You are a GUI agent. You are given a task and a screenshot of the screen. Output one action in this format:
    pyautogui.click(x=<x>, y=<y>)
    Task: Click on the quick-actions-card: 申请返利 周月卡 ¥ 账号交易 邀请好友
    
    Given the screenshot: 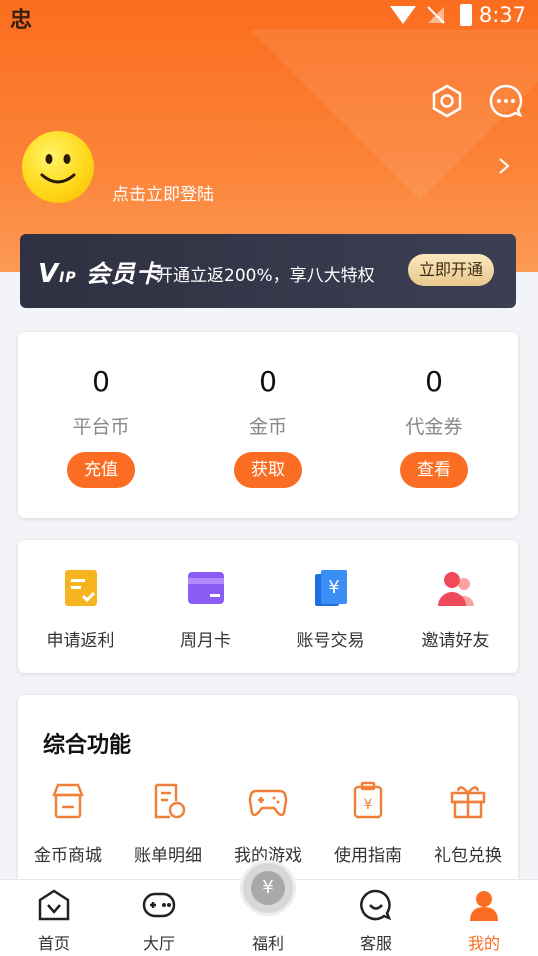 What is the action you would take?
    pyautogui.click(x=268, y=606)
    